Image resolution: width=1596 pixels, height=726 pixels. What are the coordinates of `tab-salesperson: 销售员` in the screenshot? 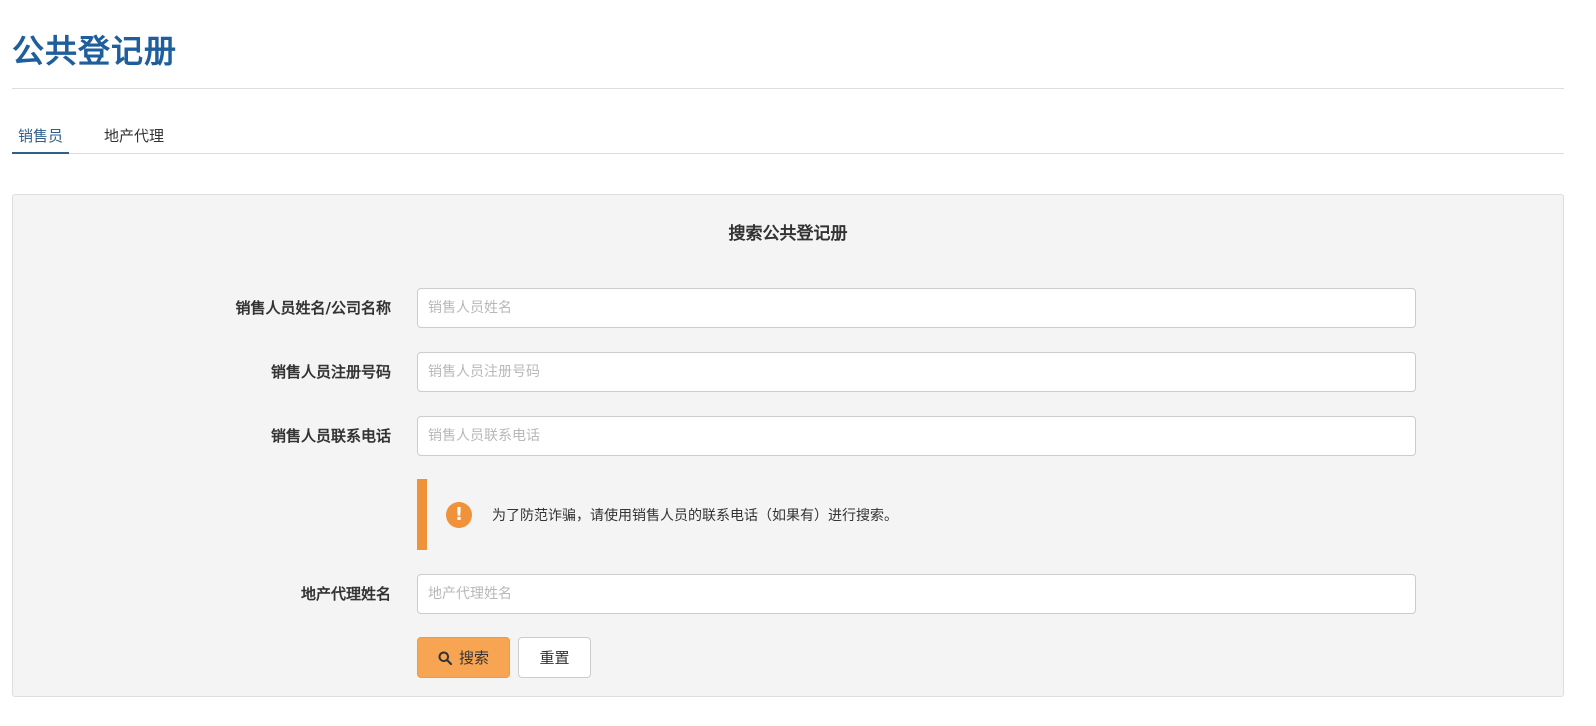 It's located at (40, 136).